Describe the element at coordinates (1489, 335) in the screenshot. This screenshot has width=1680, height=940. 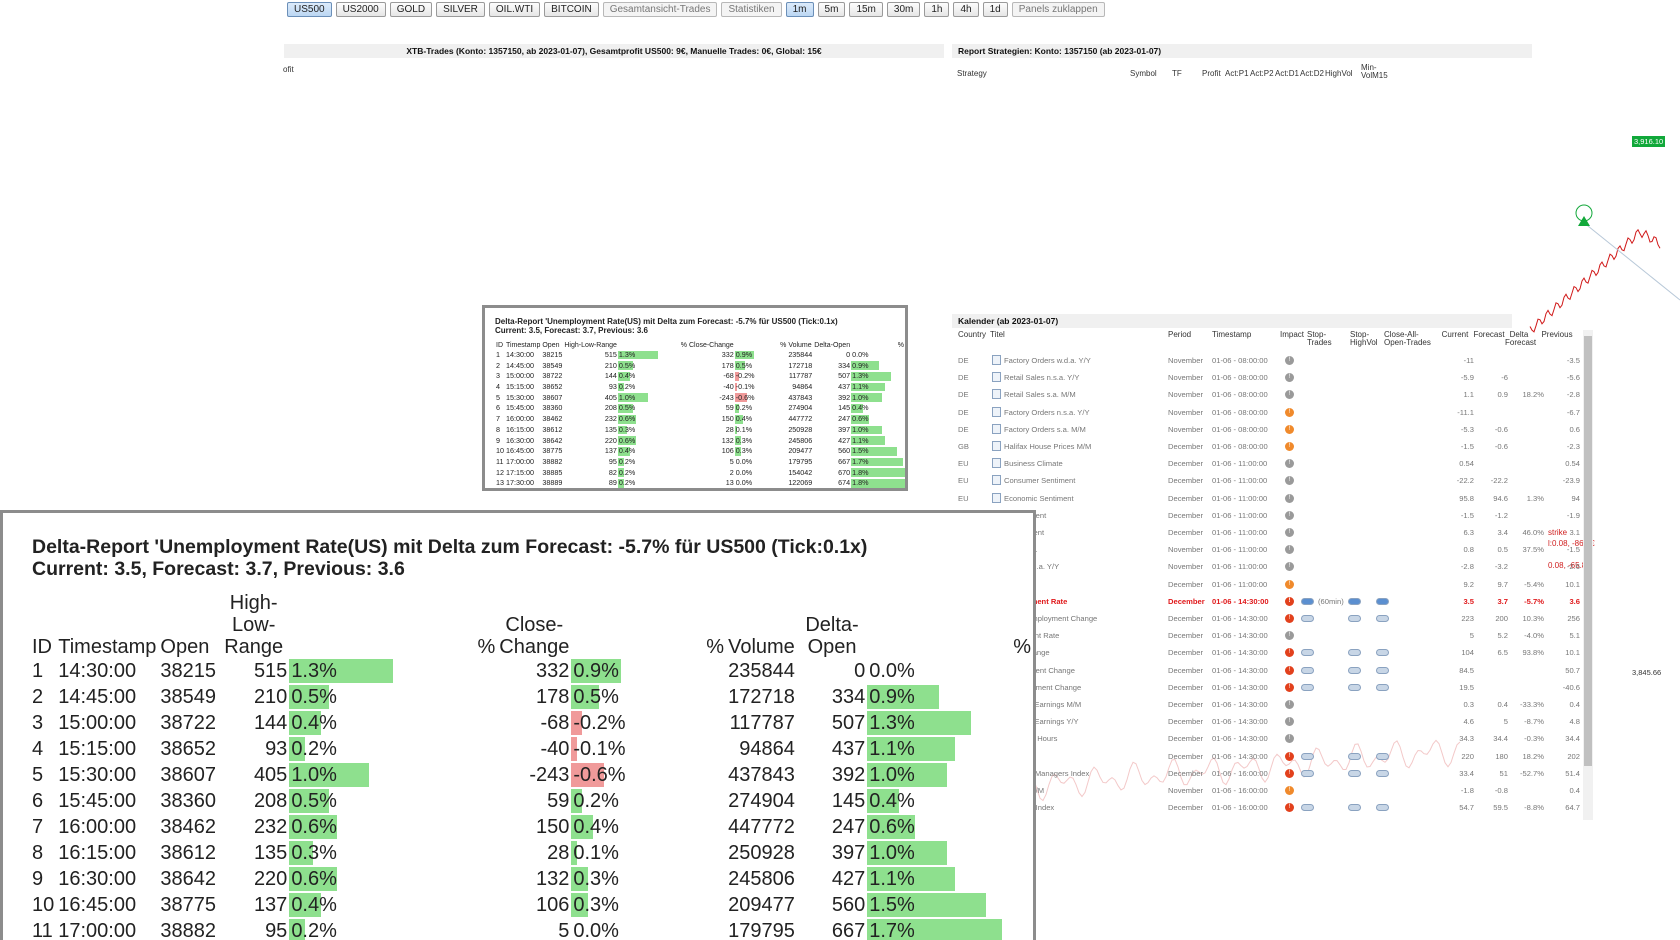
I see `calendar-col-forecast: Forecast` at that location.